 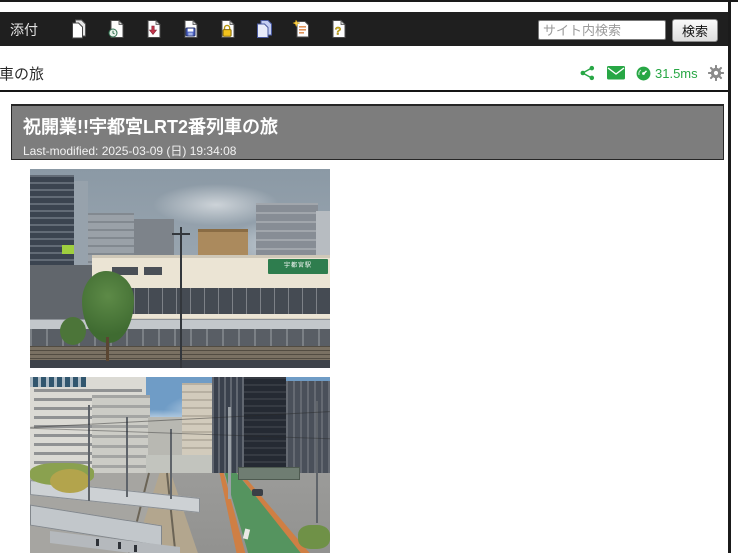 I want to click on gear-icon, so click(x=716, y=73).